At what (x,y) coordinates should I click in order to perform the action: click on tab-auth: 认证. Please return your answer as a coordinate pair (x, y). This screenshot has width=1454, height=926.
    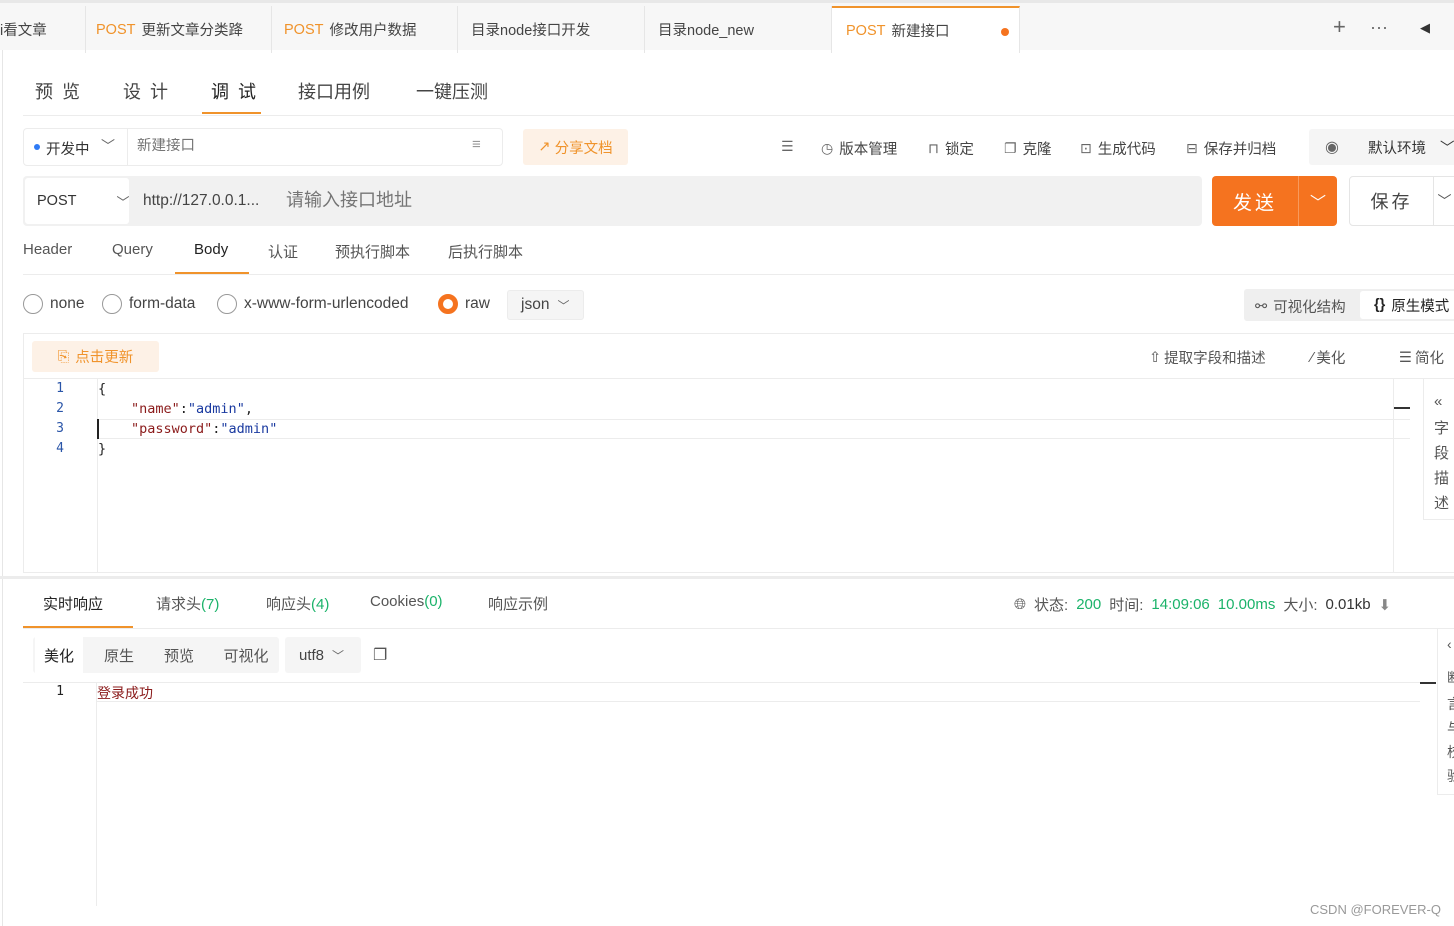
    Looking at the image, I should click on (283, 251).